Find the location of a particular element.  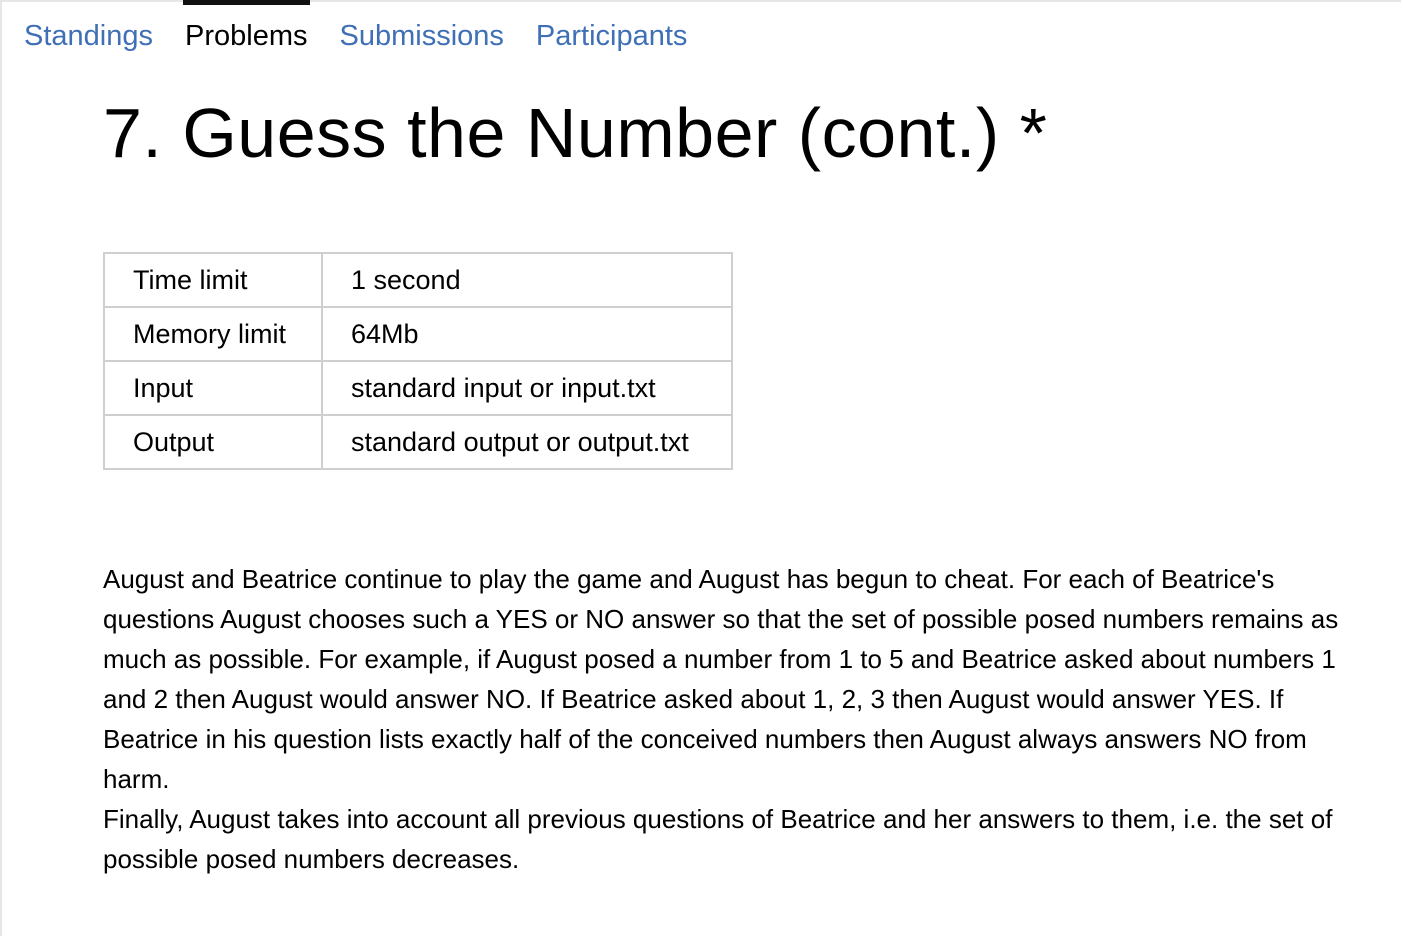

problem-title: 7. Guess the Number (cont.) * is located at coordinates (575, 133).